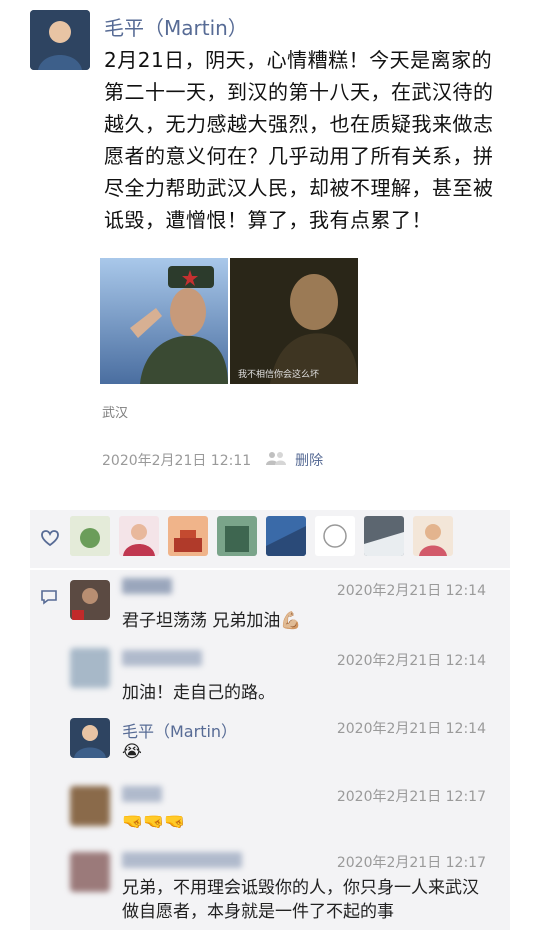  What do you see at coordinates (176, 26) in the screenshot?
I see `post-author-name: 毛平（Martin）` at bounding box center [176, 26].